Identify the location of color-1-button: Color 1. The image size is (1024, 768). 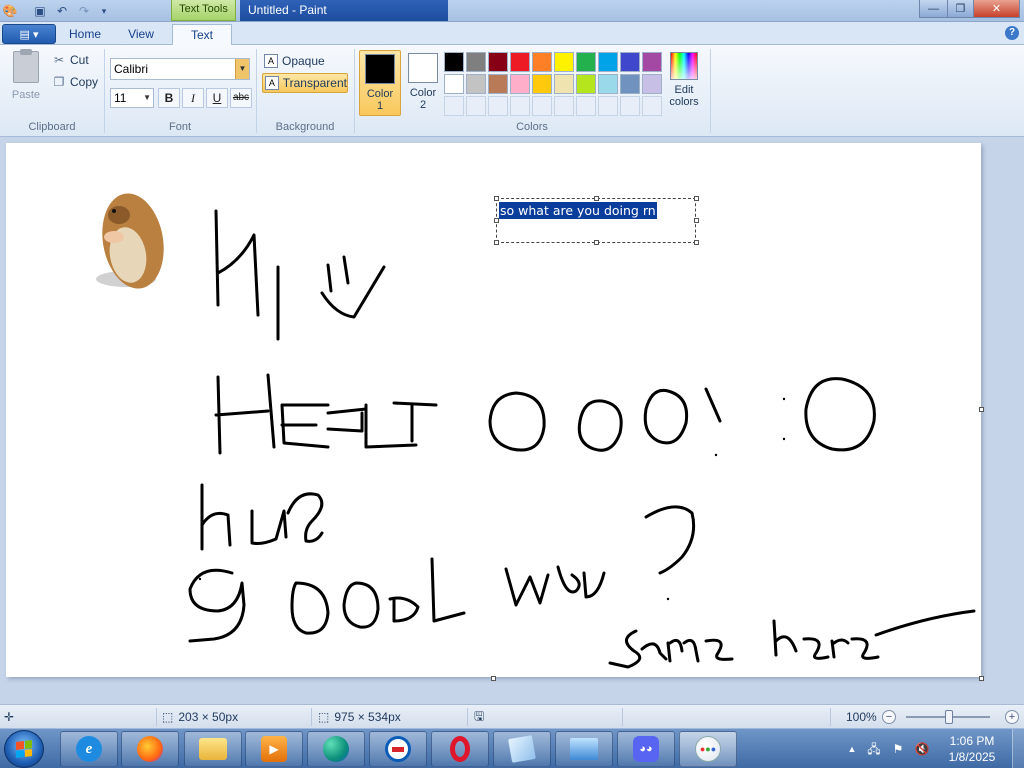
(380, 83).